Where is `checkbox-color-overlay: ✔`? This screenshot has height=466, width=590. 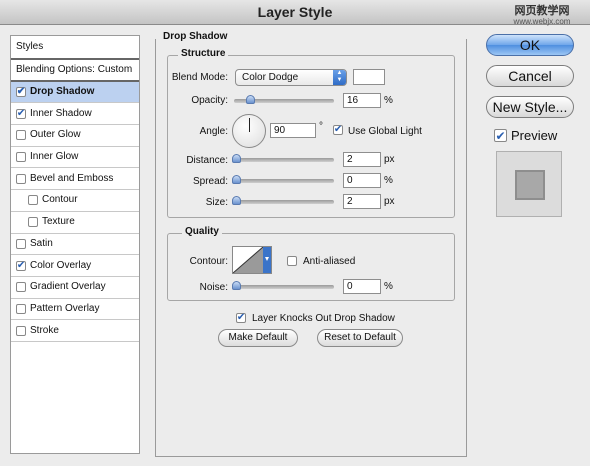
checkbox-color-overlay: ✔ is located at coordinates (21, 265).